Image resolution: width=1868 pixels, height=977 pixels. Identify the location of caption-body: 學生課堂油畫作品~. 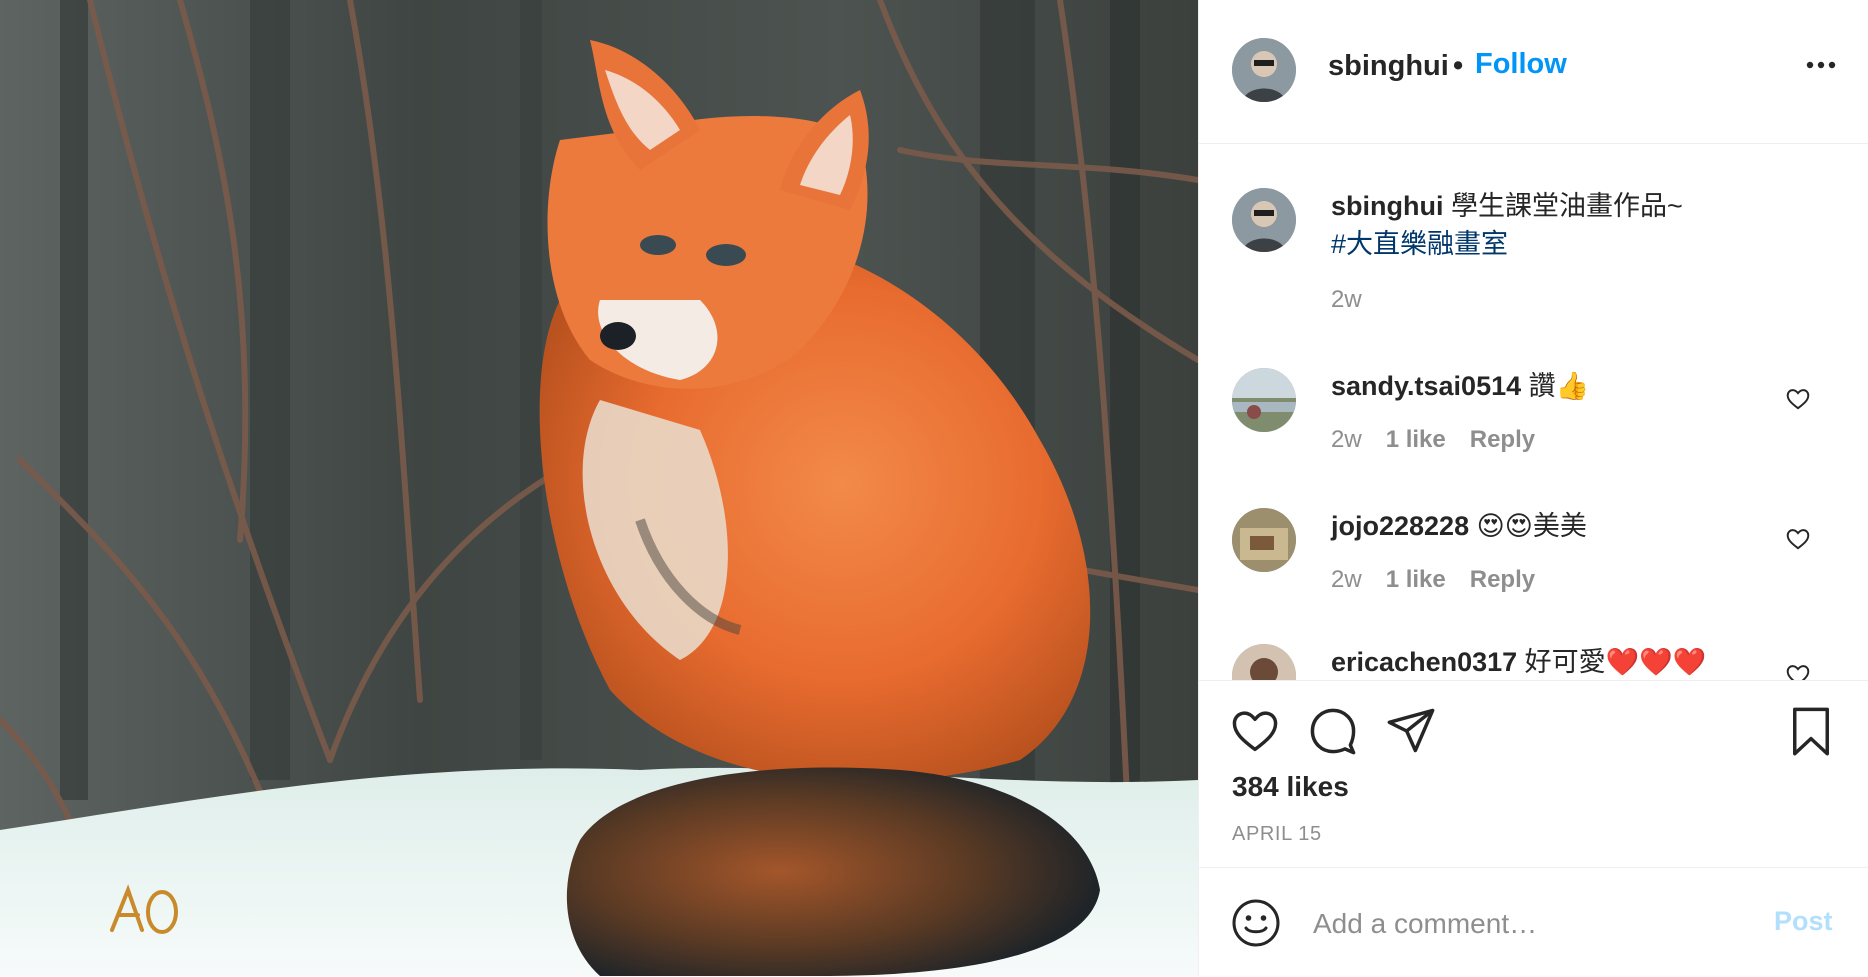
(1563, 206).